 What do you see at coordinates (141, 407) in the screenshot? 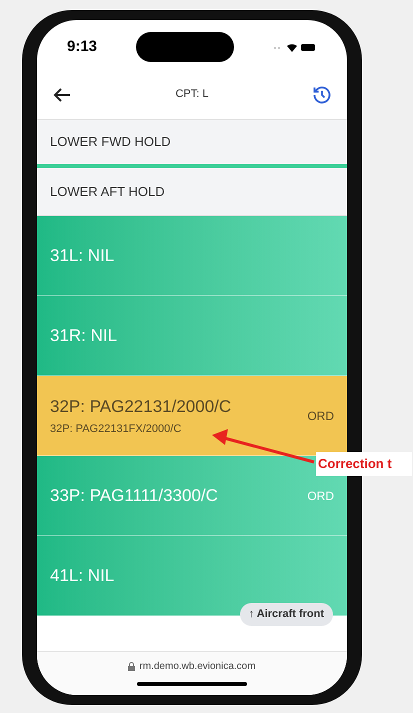
I see `position-label: 32P: PAG22131/2000/C` at bounding box center [141, 407].